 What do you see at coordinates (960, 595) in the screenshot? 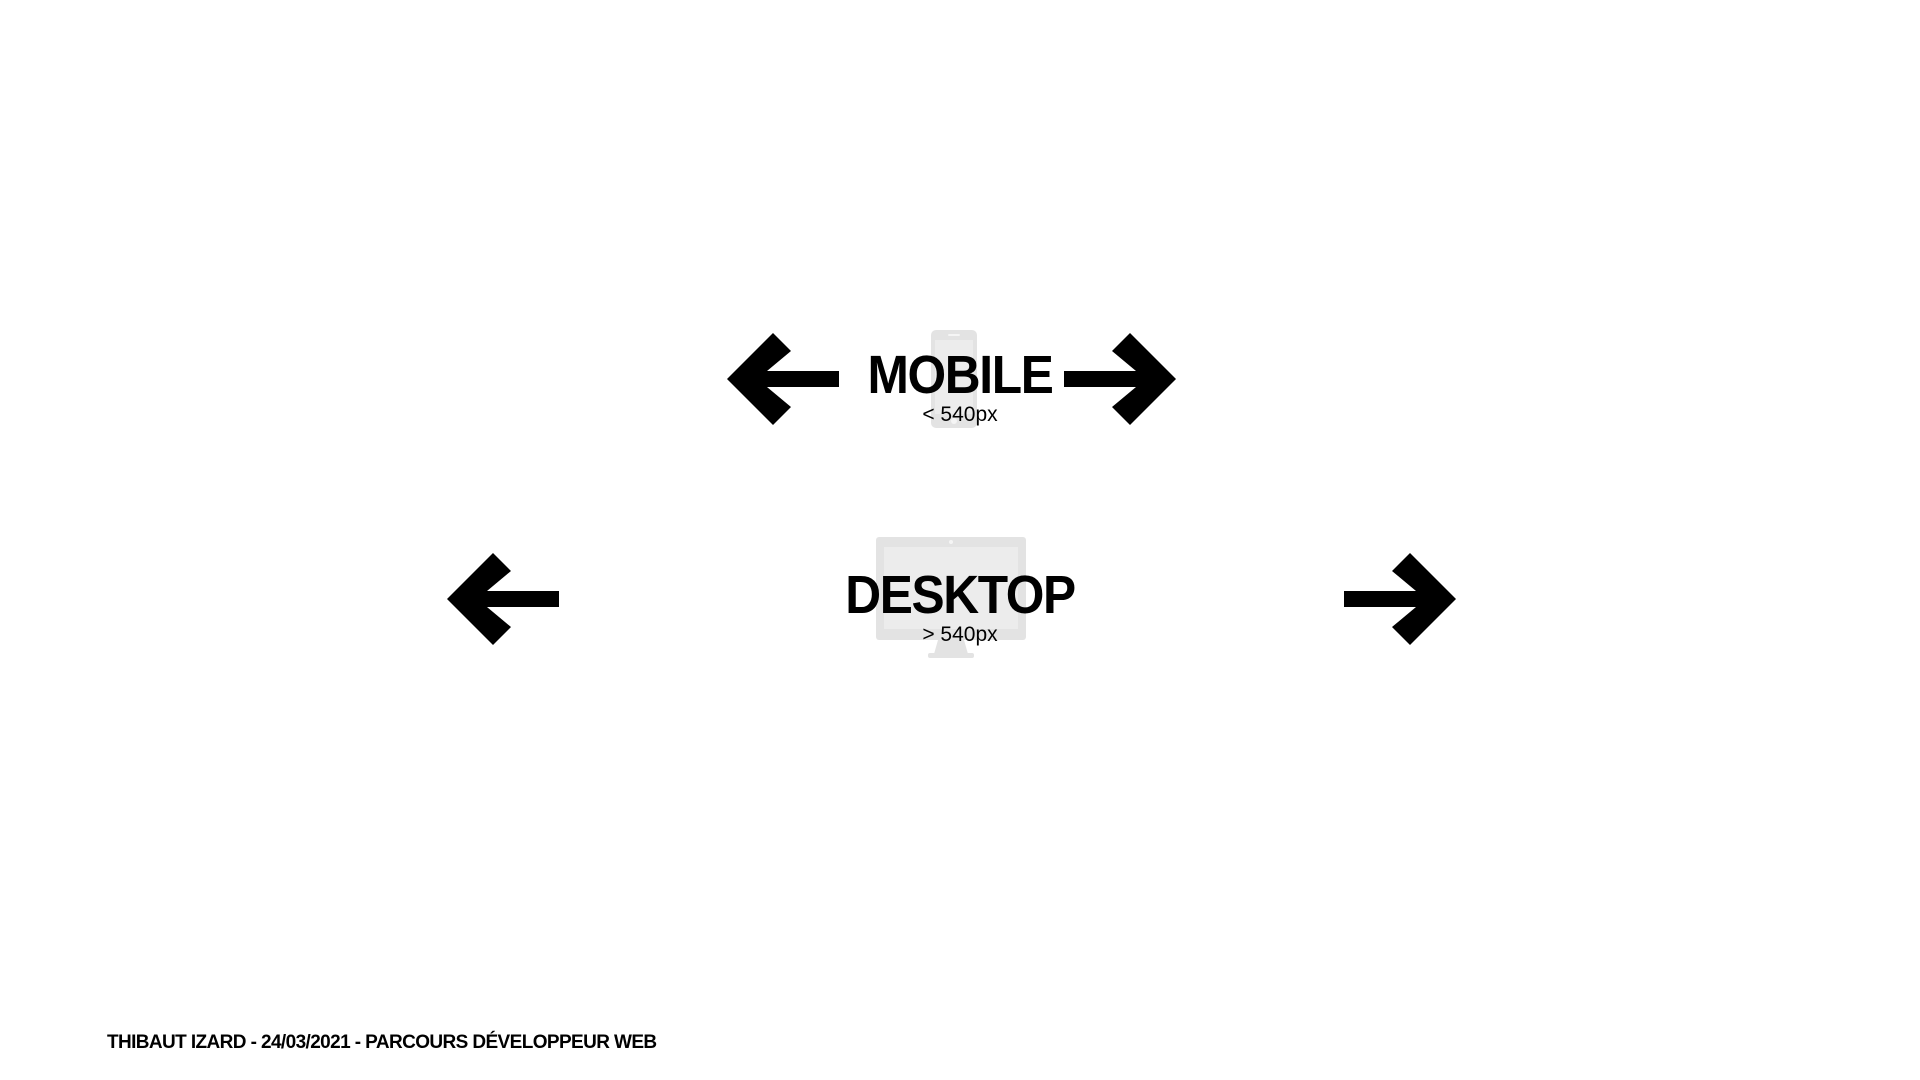
I see `desktop-title: DESKTOP` at bounding box center [960, 595].